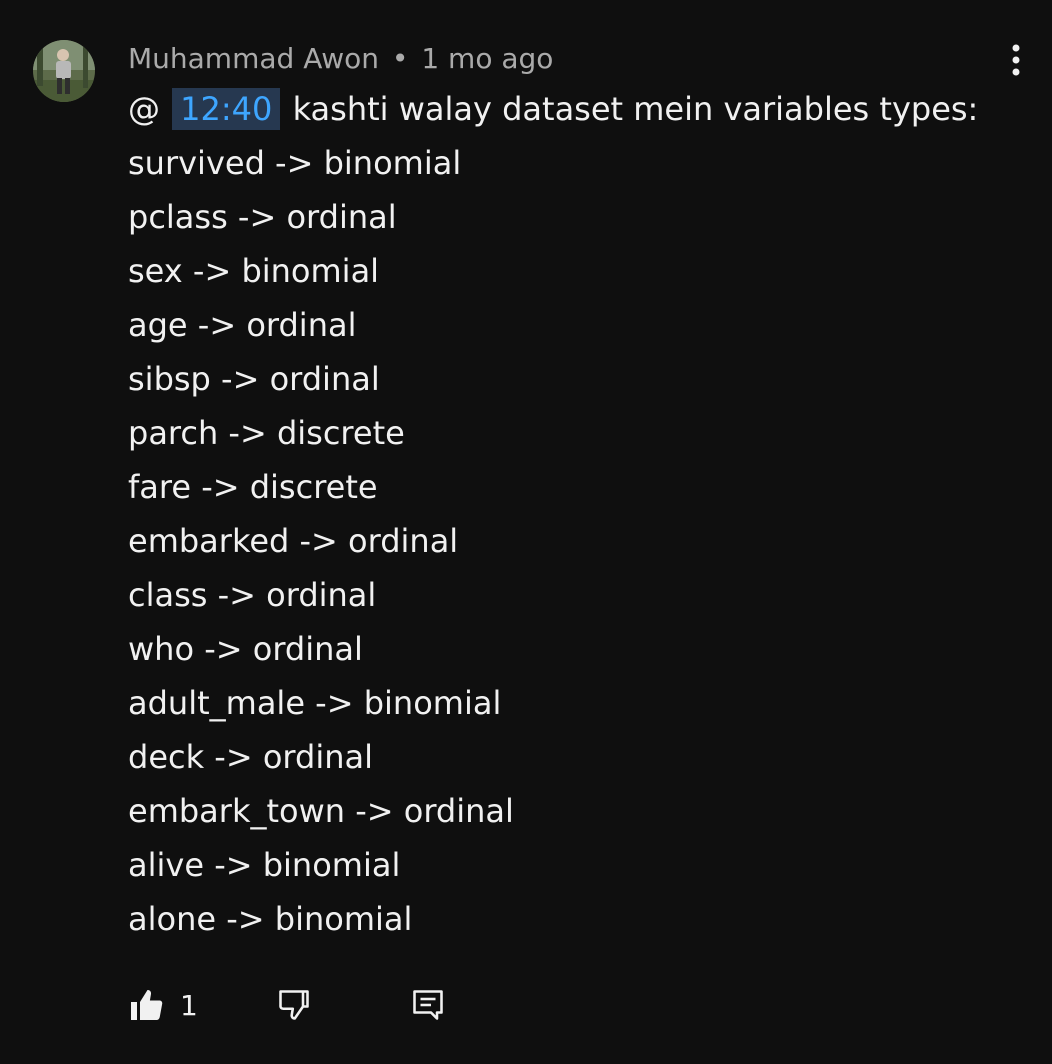  I want to click on more-options-button, so click(1016, 60).